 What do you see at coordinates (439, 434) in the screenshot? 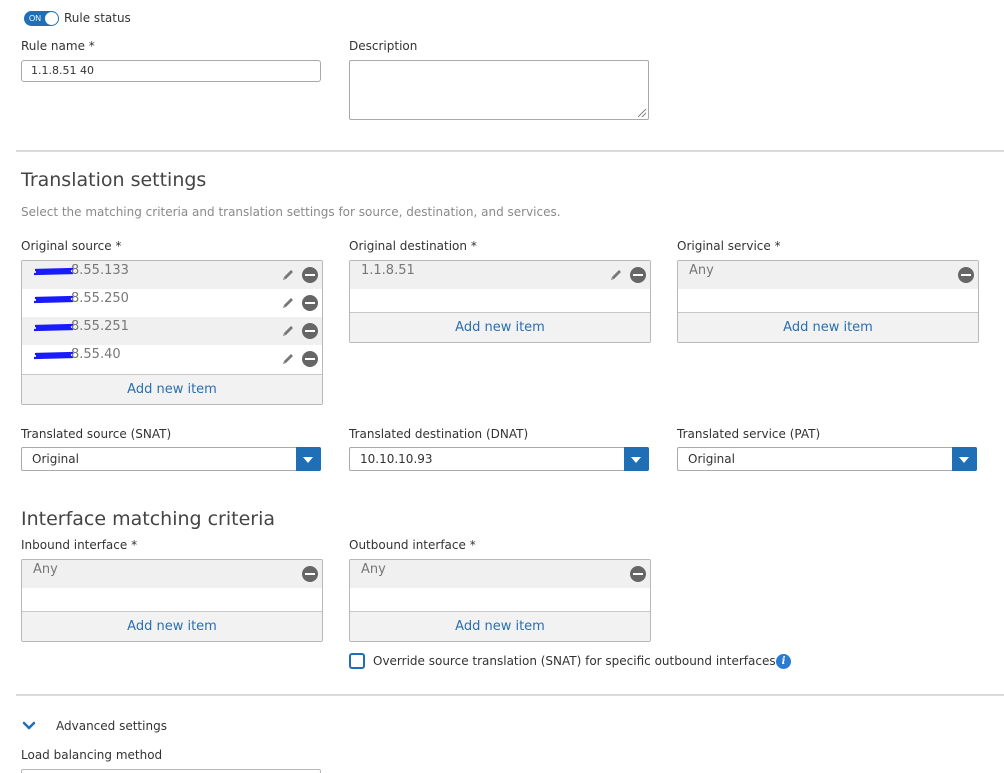
I see `translated-destination-label: Translated destination (DNAT)` at bounding box center [439, 434].